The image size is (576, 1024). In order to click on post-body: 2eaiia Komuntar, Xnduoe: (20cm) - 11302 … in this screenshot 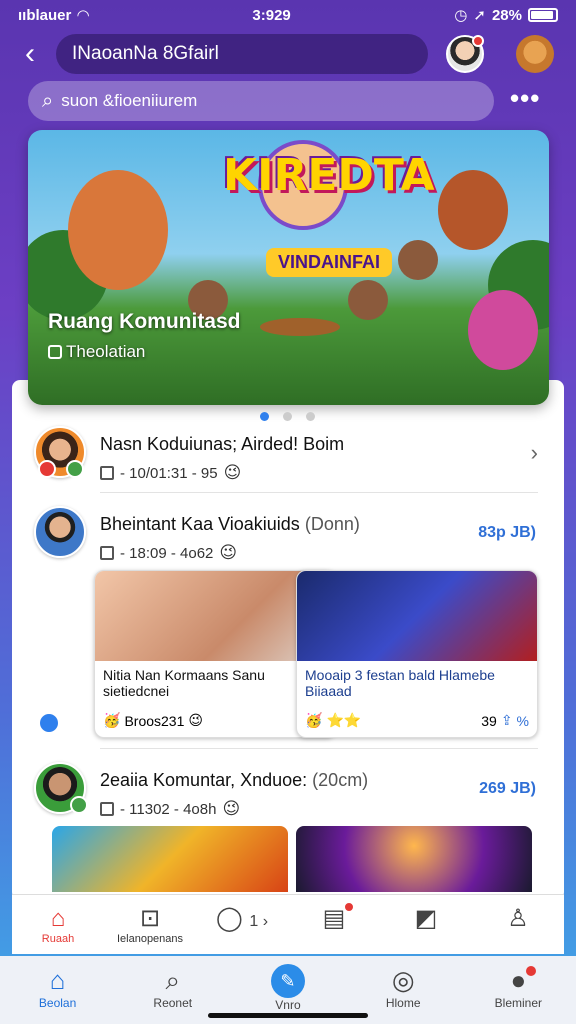, I will do `click(234, 790)`.